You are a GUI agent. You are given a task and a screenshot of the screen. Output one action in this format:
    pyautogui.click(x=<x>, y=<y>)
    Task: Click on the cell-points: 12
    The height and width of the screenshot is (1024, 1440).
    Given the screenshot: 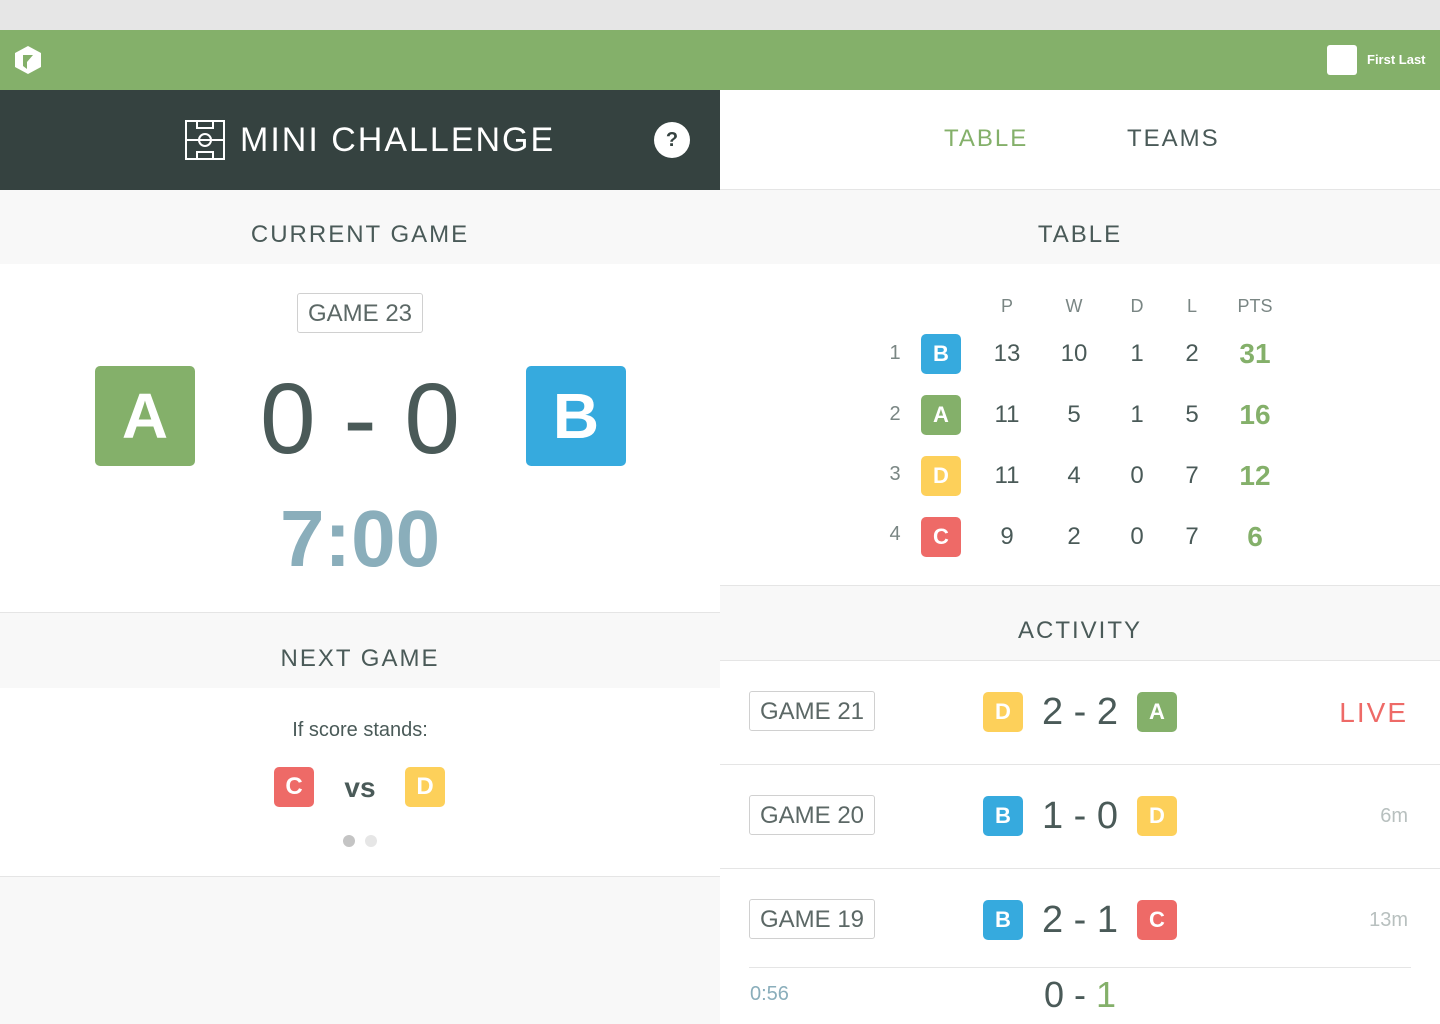 What is the action you would take?
    pyautogui.click(x=1255, y=475)
    